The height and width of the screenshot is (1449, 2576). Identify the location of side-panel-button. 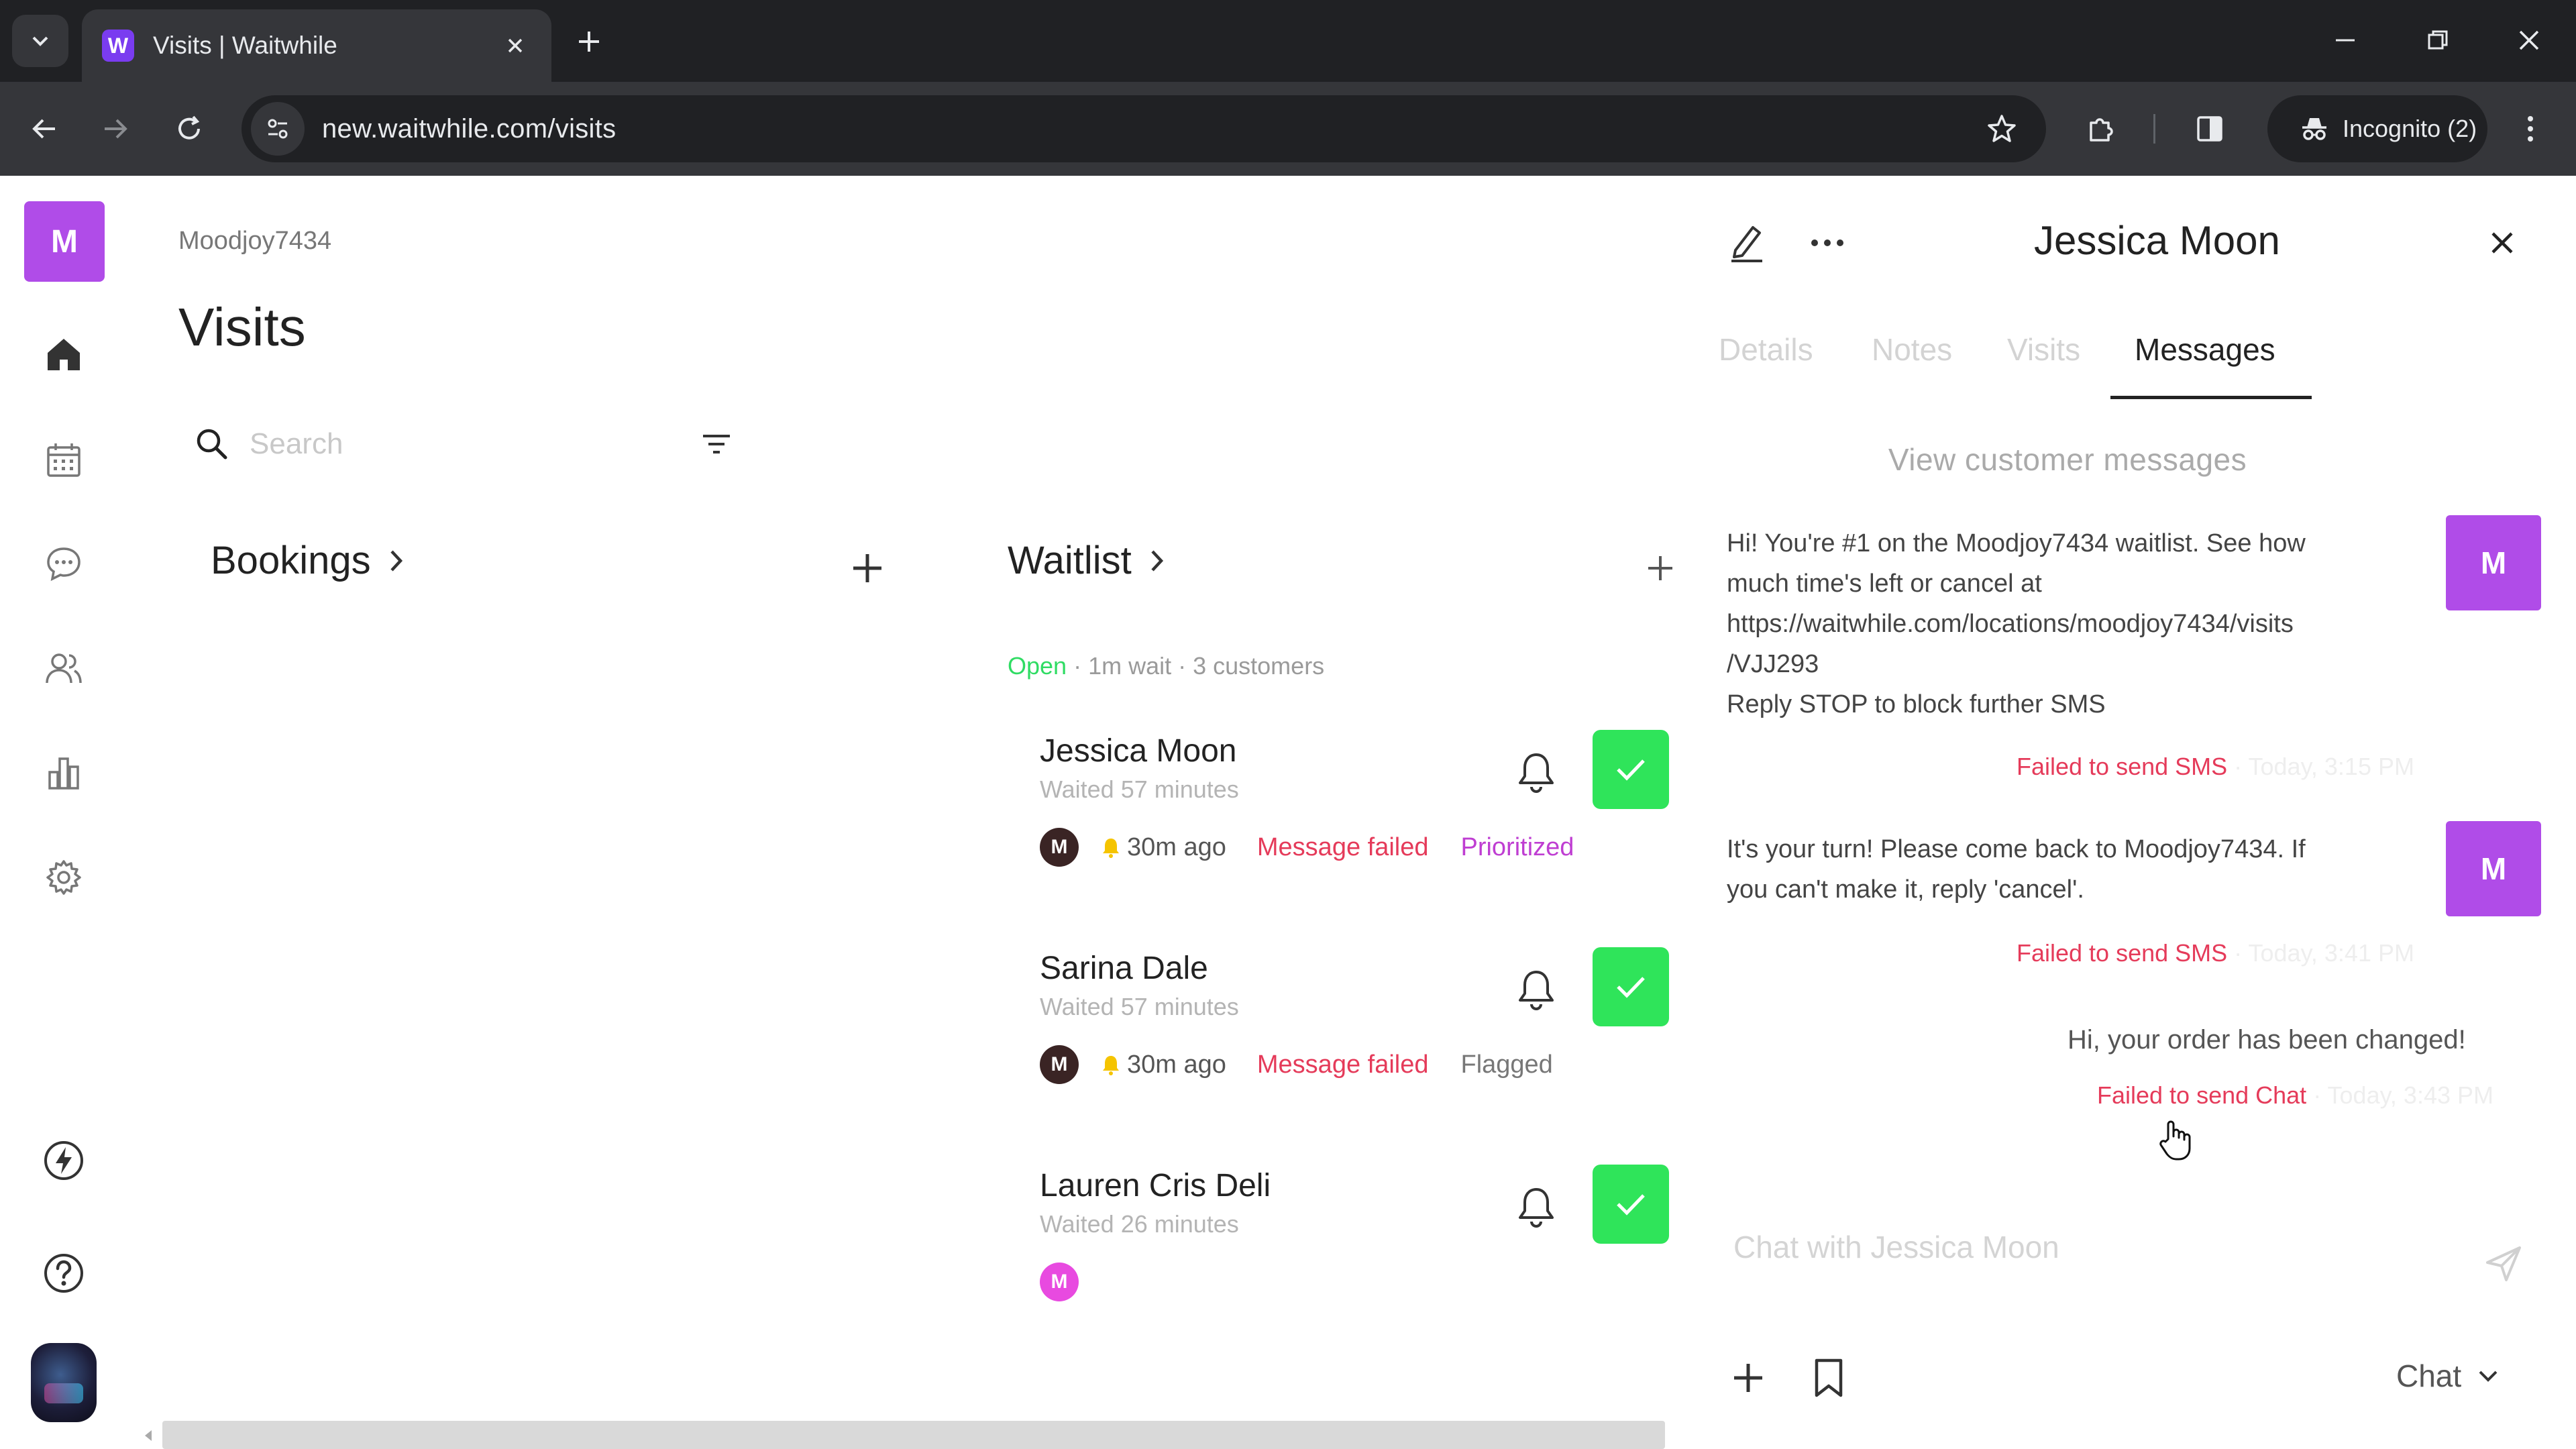
(2210, 129).